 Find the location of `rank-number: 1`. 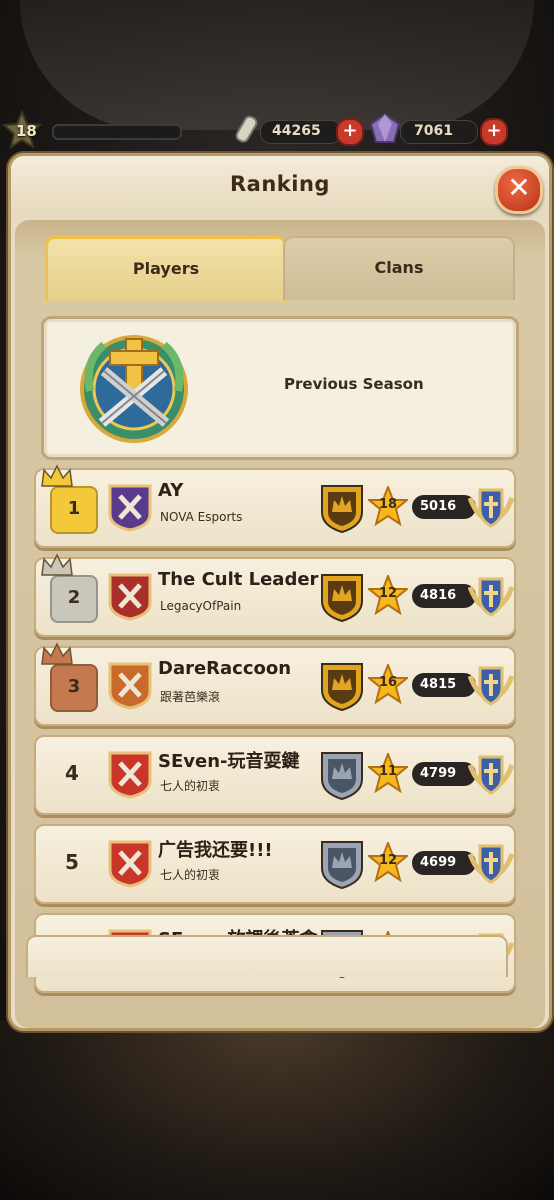

rank-number: 1 is located at coordinates (74, 508).